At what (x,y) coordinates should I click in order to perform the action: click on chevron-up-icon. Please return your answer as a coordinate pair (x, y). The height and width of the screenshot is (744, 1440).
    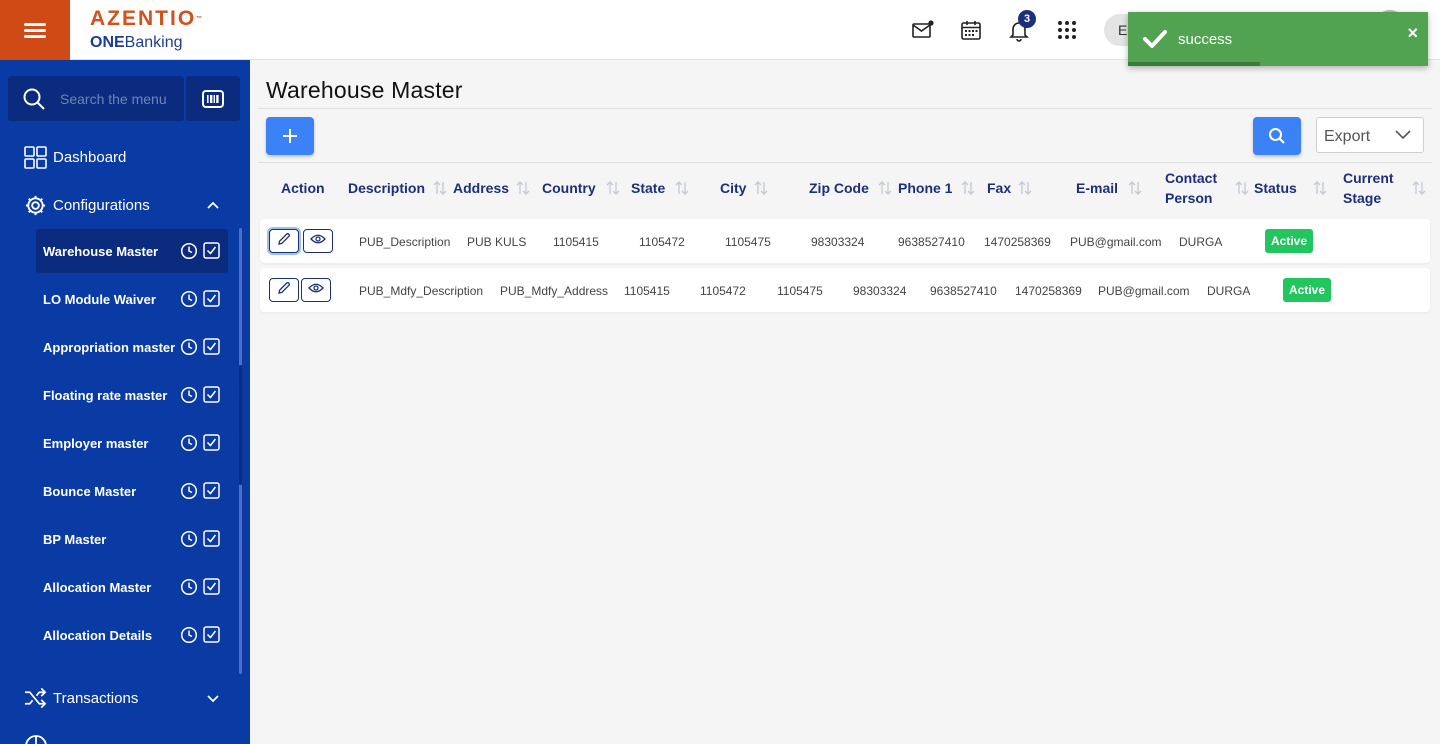
    Looking at the image, I should click on (213, 205).